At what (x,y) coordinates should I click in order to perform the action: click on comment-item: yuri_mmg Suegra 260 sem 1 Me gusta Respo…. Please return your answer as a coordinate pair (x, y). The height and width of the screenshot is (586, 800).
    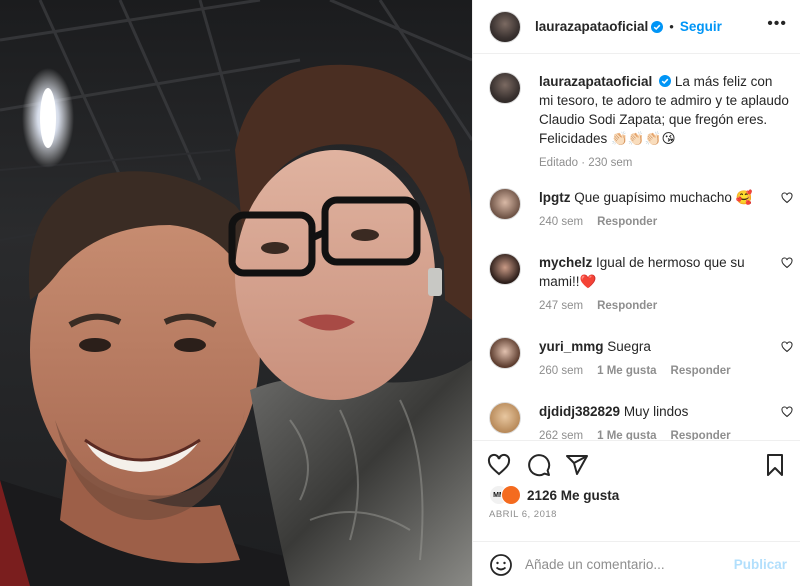
    Looking at the image, I should click on (641, 359).